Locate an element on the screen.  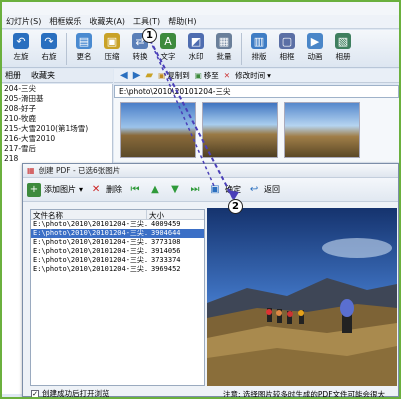
annotation-overlay is located at coordinates (194, 120).